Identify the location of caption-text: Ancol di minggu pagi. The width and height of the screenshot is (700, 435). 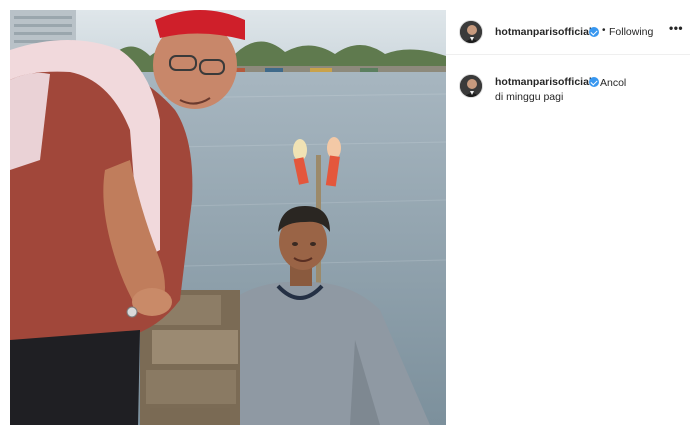
(561, 90).